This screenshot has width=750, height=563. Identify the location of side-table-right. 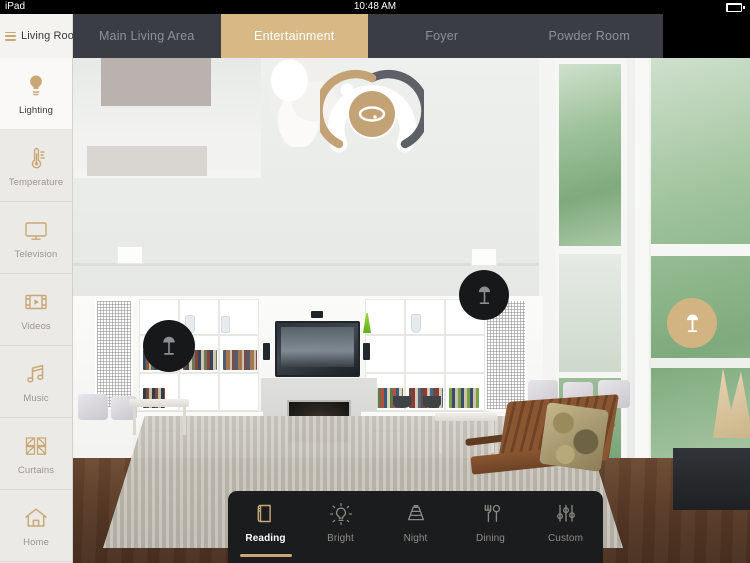
(466, 417).